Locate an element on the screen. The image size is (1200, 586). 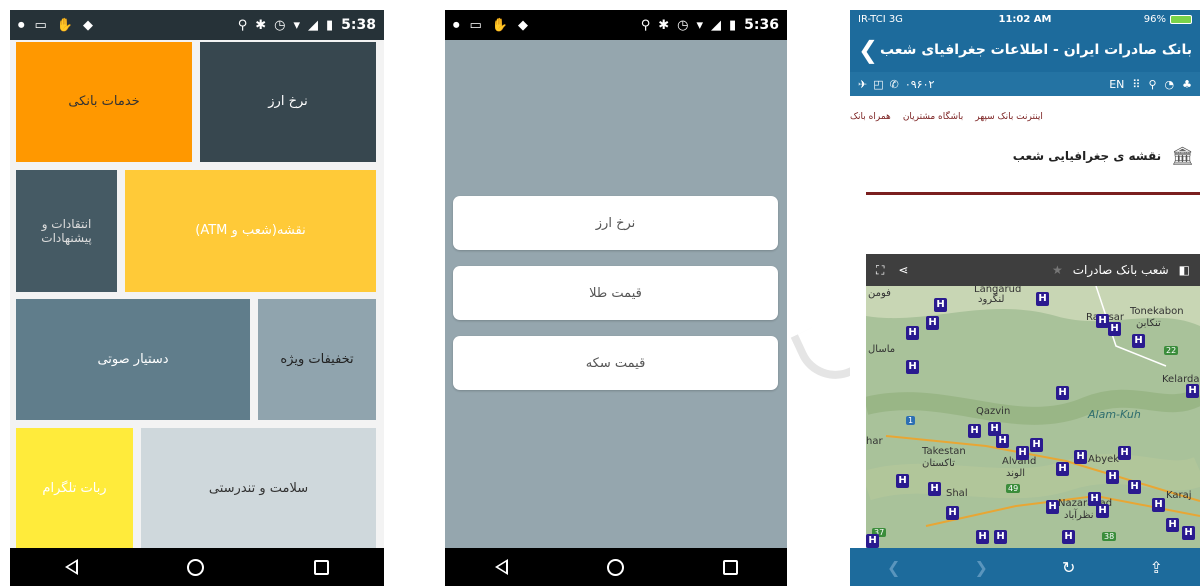
fullscreen-icon: ⛶ is located at coordinates (880, 270).